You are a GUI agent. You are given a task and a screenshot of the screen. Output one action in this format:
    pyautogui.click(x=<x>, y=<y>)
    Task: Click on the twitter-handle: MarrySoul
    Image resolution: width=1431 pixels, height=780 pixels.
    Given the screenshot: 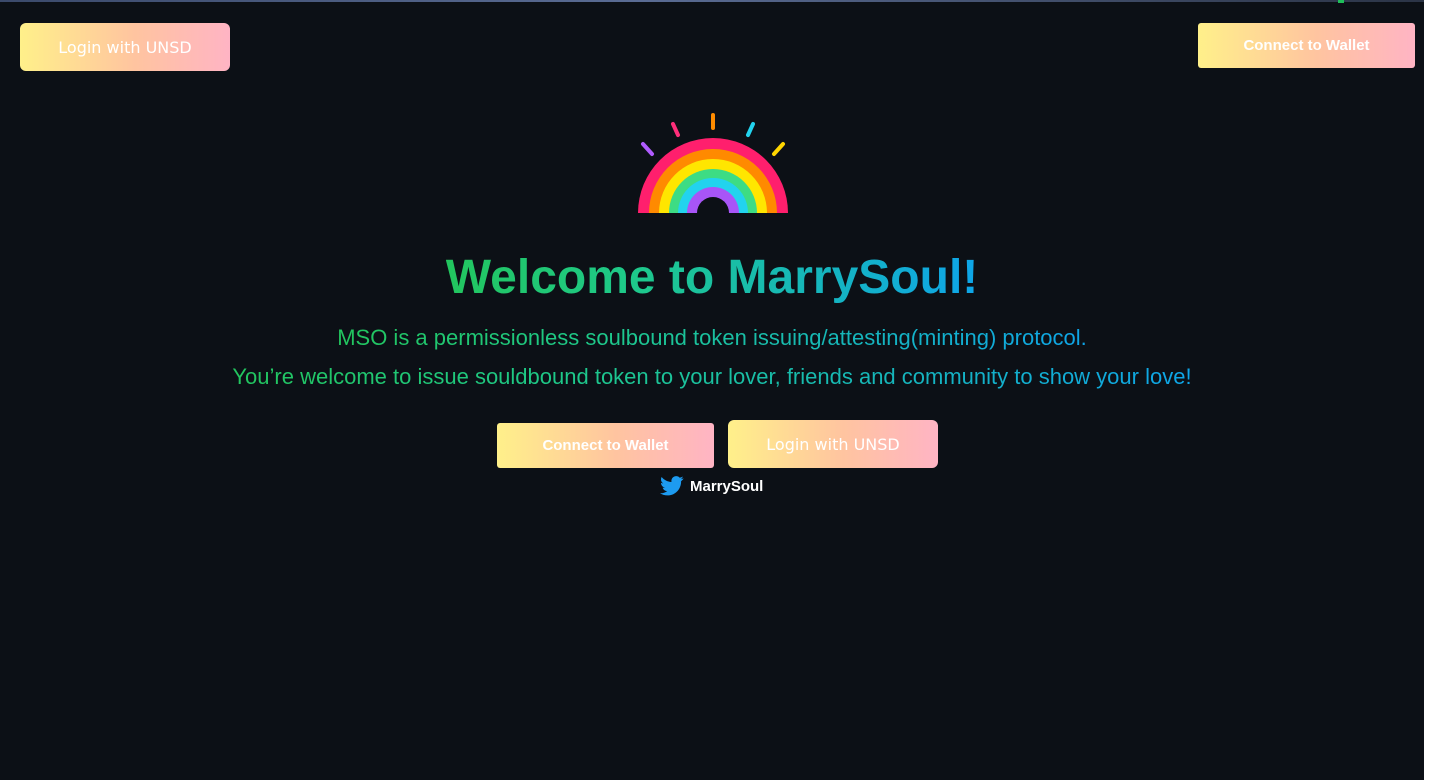 What is the action you would take?
    pyautogui.click(x=727, y=486)
    